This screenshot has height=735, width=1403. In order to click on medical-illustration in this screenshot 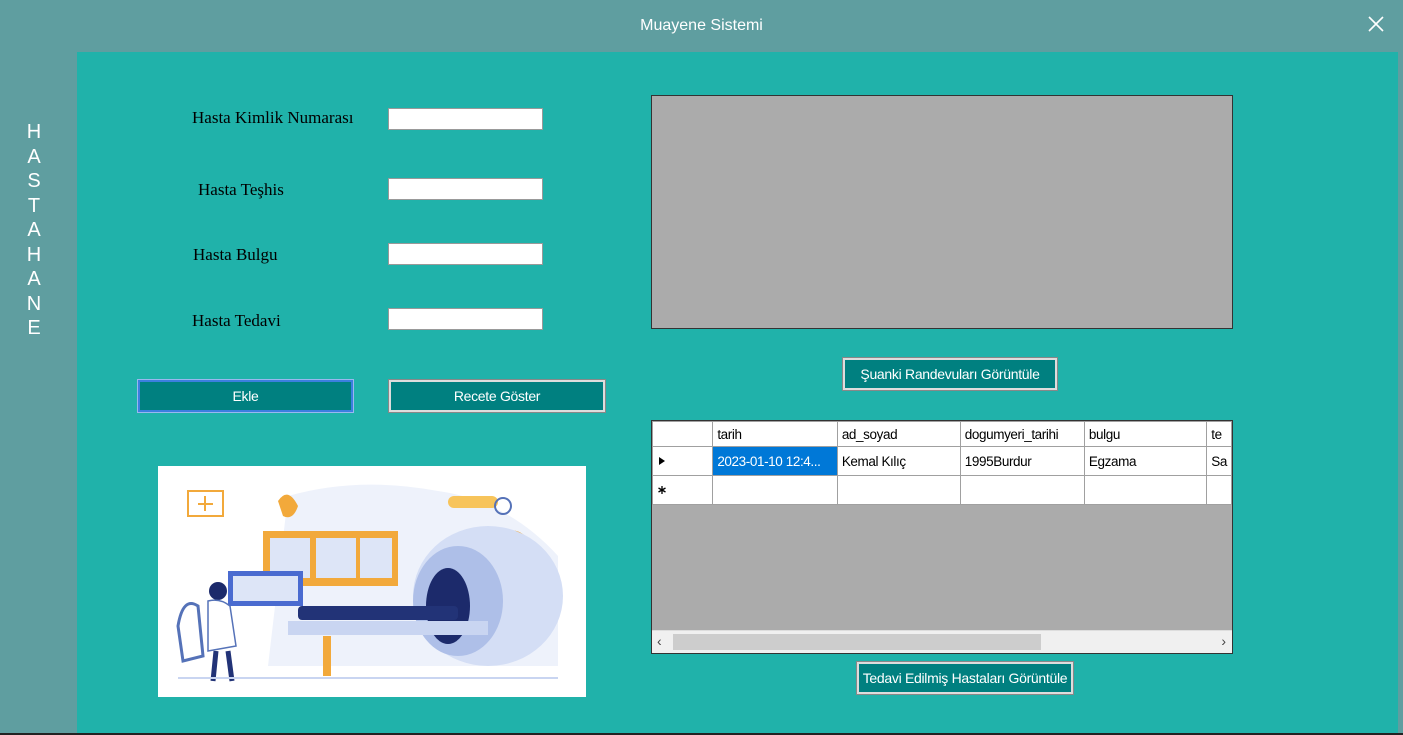, I will do `click(372, 581)`.